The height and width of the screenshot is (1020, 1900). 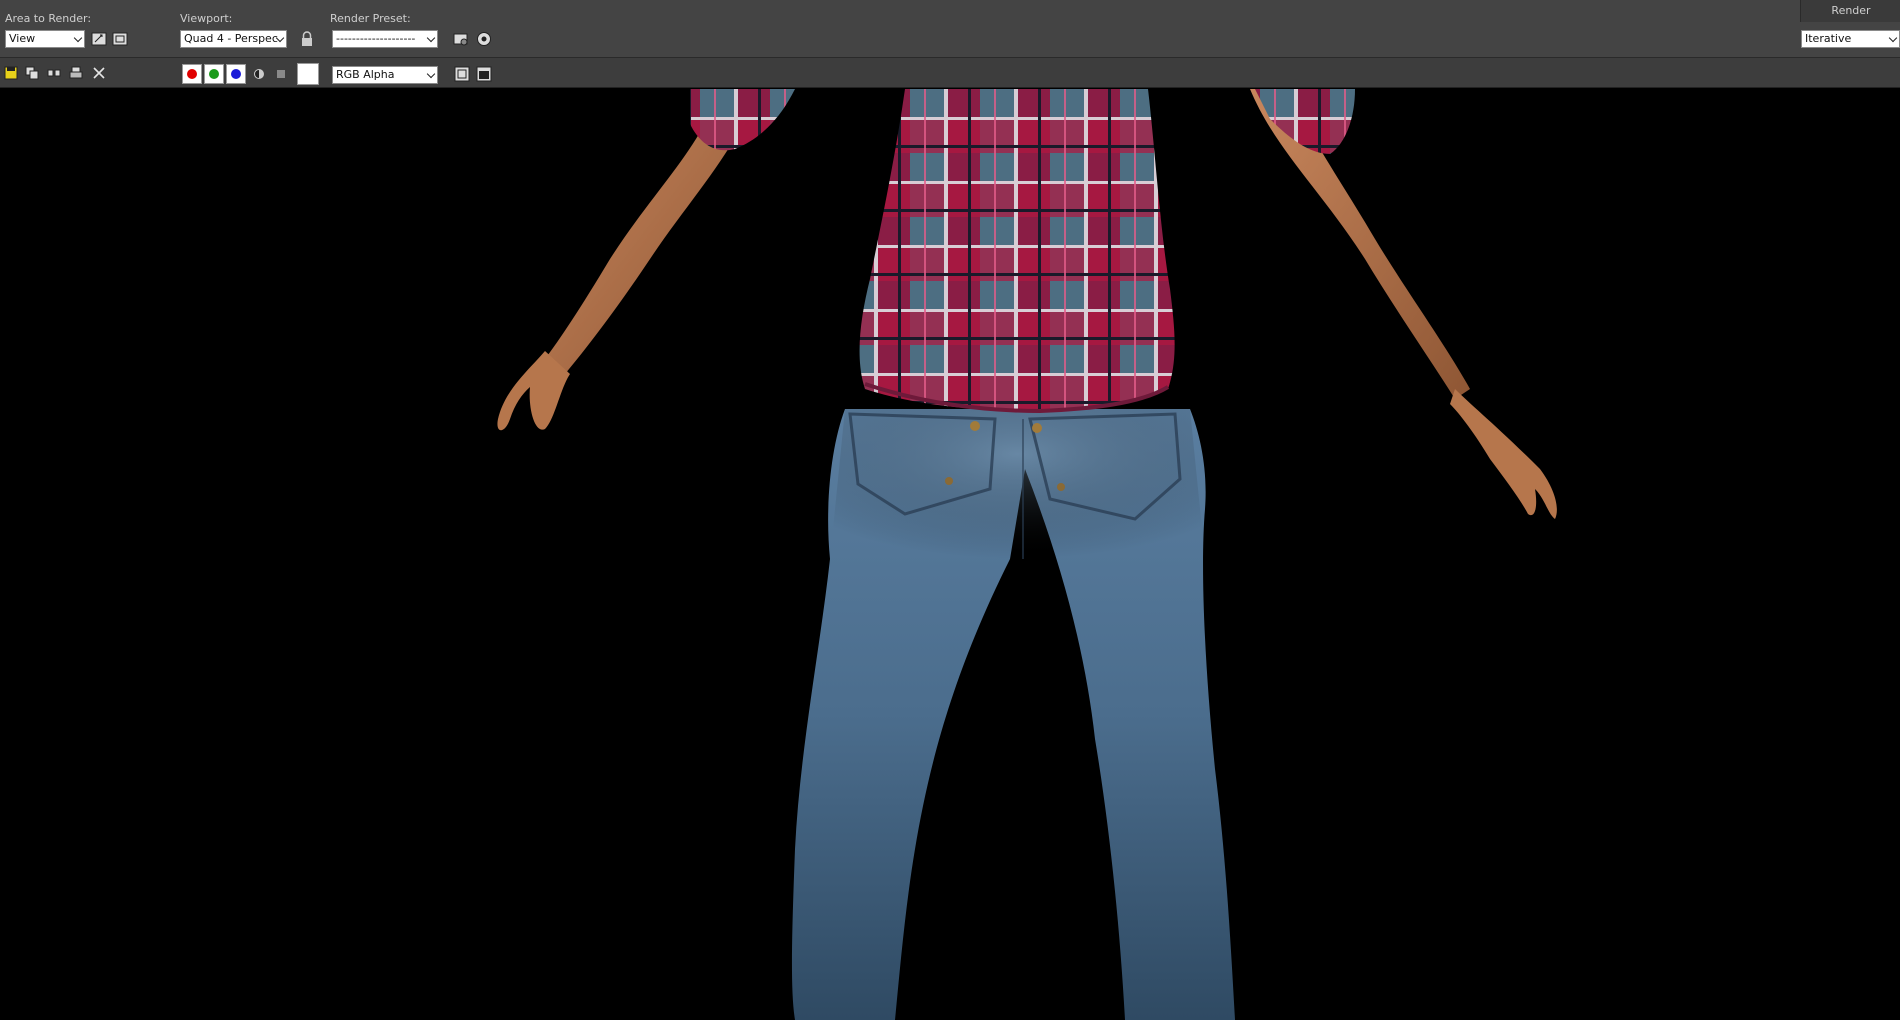 I want to click on window-icon, so click(x=484, y=74).